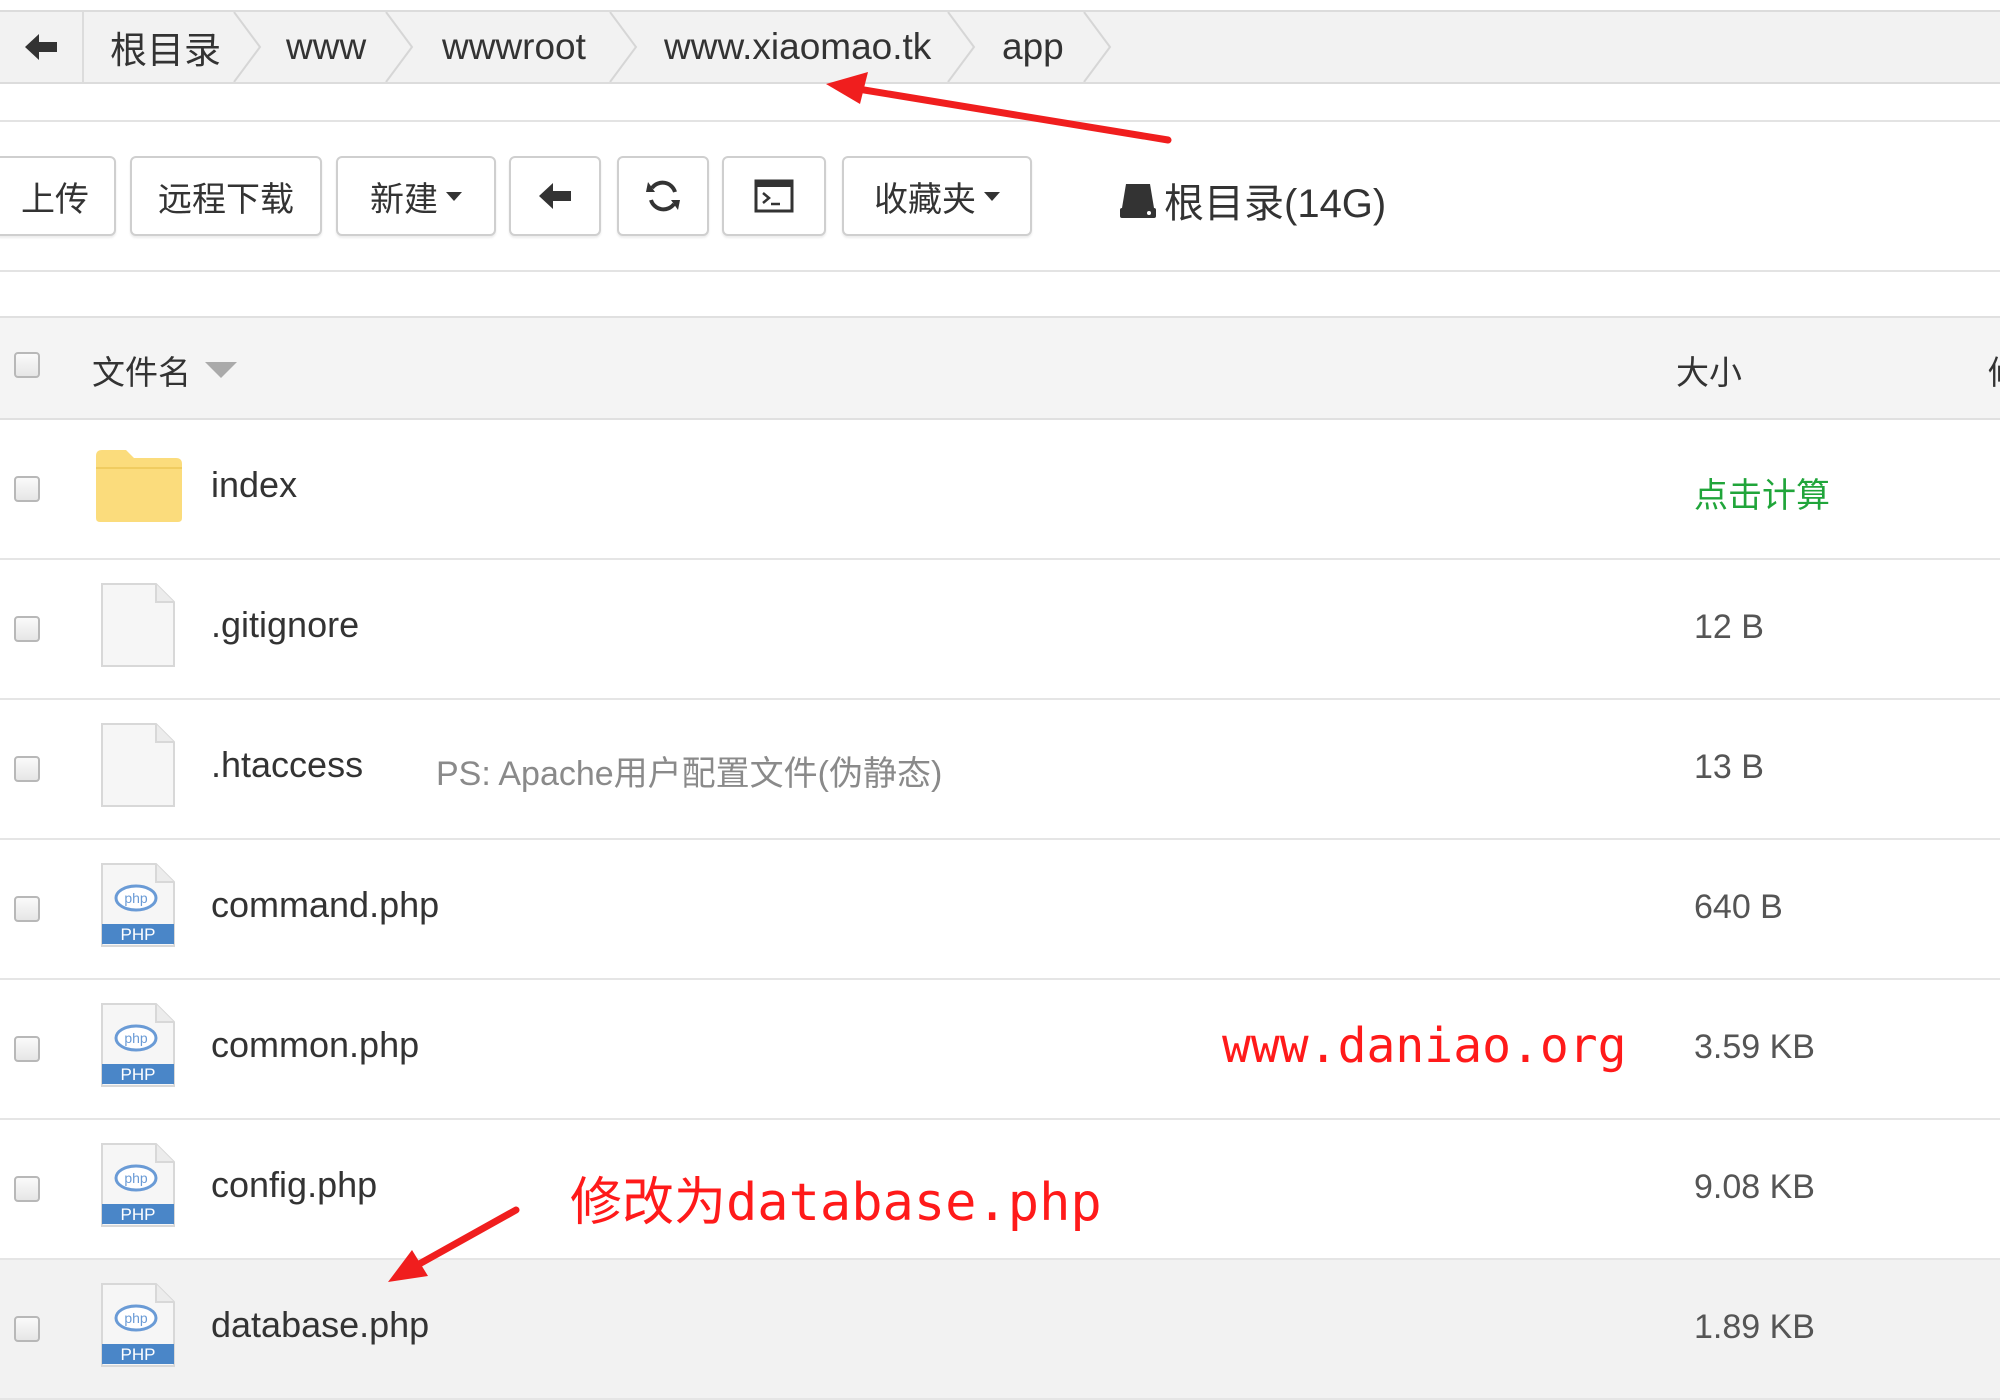 The image size is (2000, 1400). I want to click on file-name: config.php, so click(294, 1185).